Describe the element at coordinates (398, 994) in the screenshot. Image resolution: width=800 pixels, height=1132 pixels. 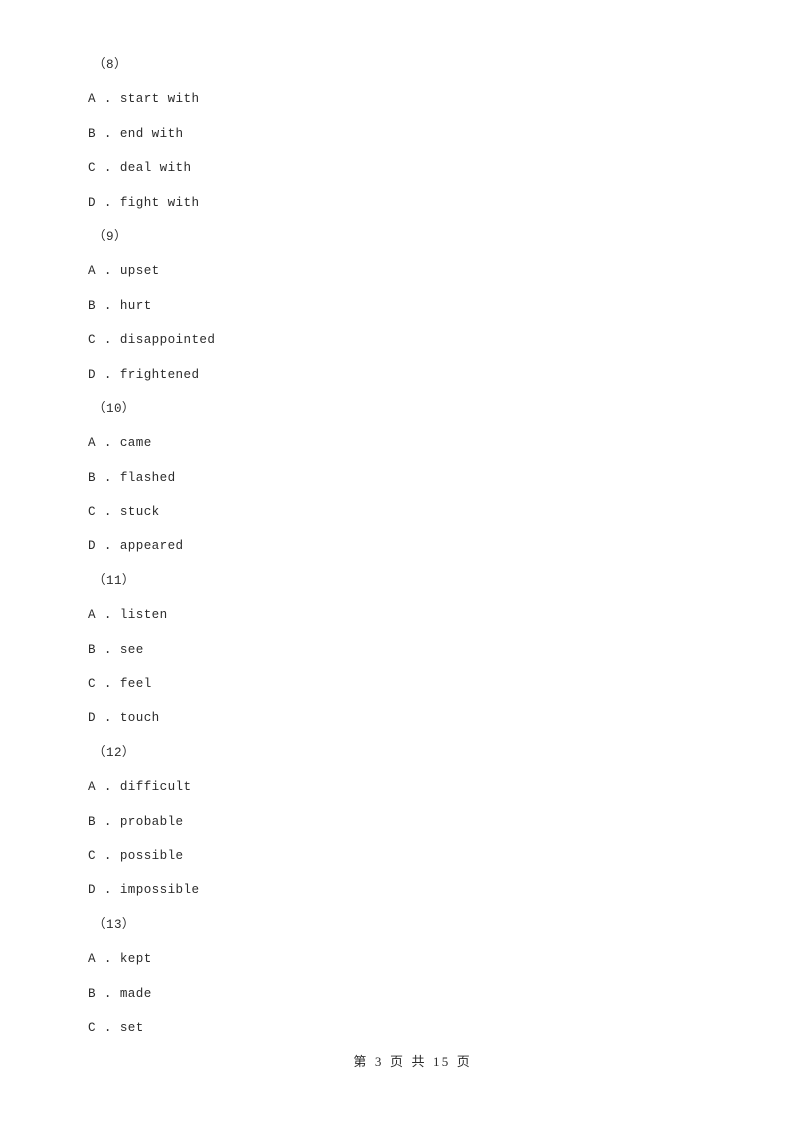
I see `option-line: B . made` at that location.